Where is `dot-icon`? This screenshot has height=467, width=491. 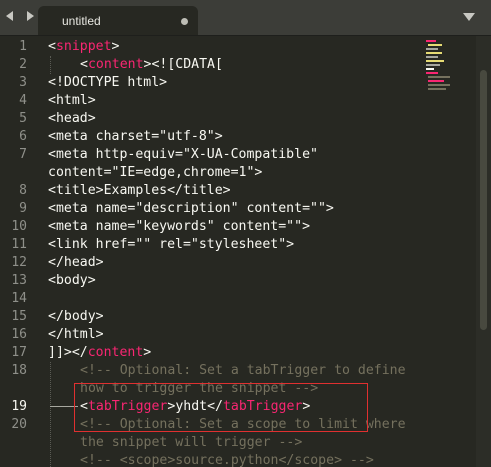
dot-icon is located at coordinates (184, 21).